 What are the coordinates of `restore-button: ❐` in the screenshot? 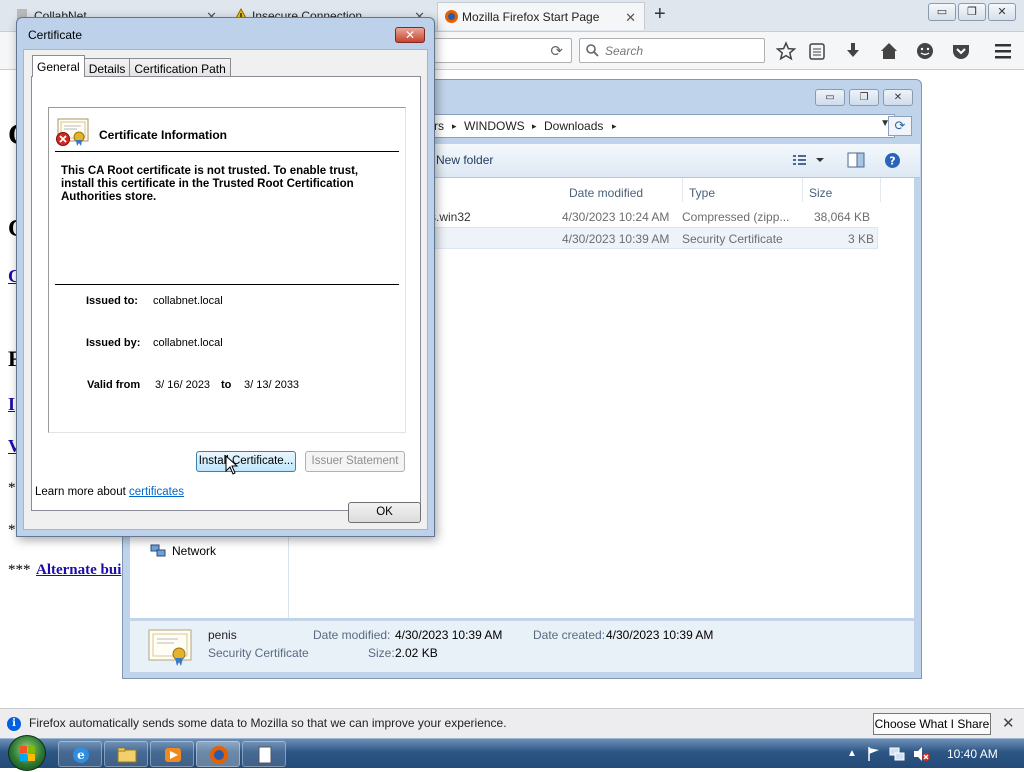 It's located at (972, 12).